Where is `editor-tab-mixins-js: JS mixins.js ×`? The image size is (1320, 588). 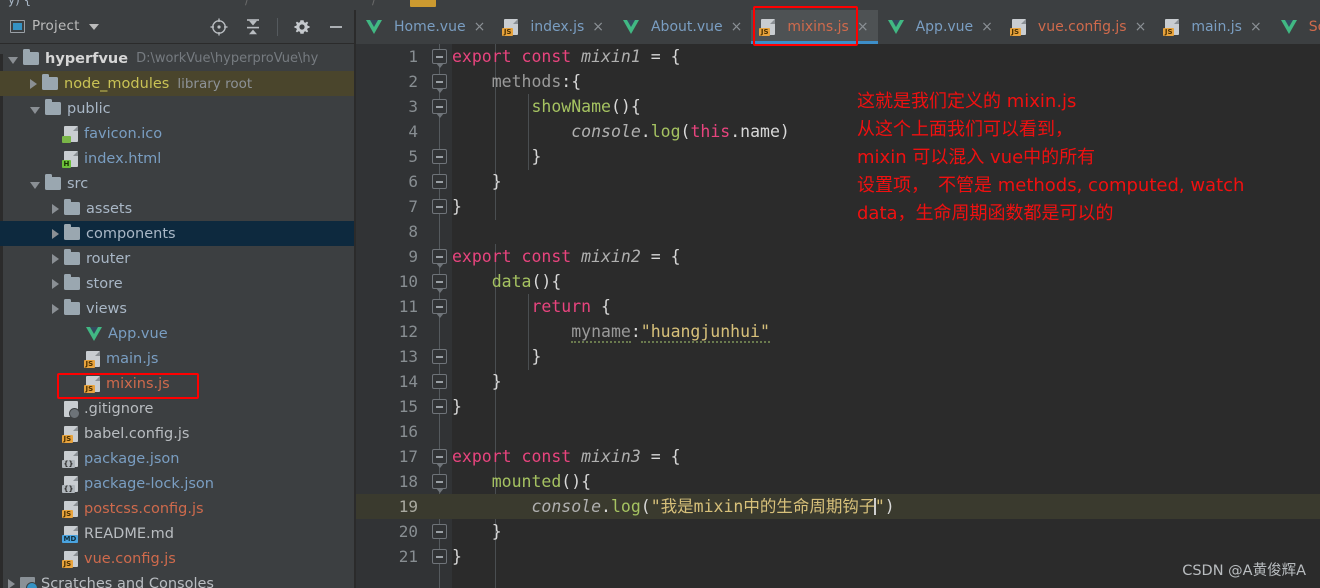 editor-tab-mixins-js: JS mixins.js × is located at coordinates (814, 27).